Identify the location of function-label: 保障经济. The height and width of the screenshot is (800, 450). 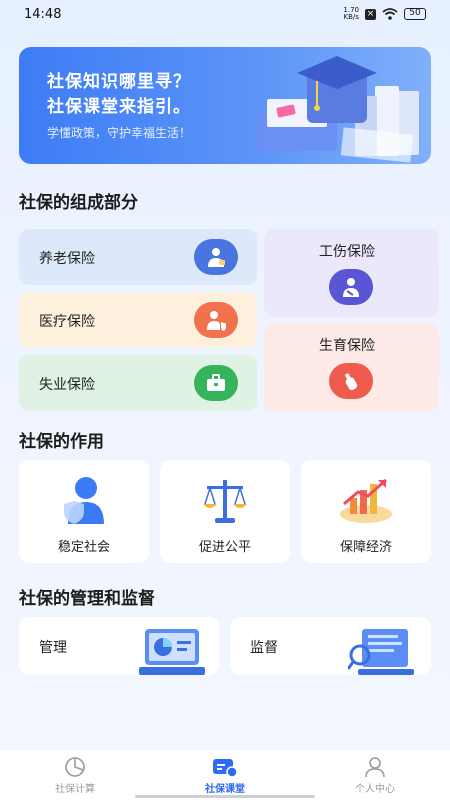
(365, 547).